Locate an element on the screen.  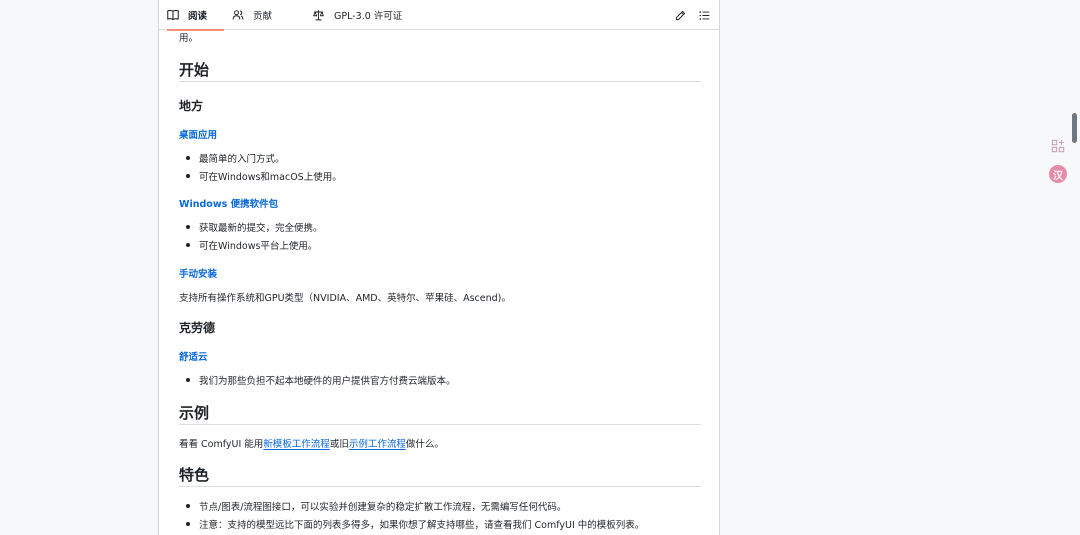
tab-readme-label: 阅读 is located at coordinates (198, 16).